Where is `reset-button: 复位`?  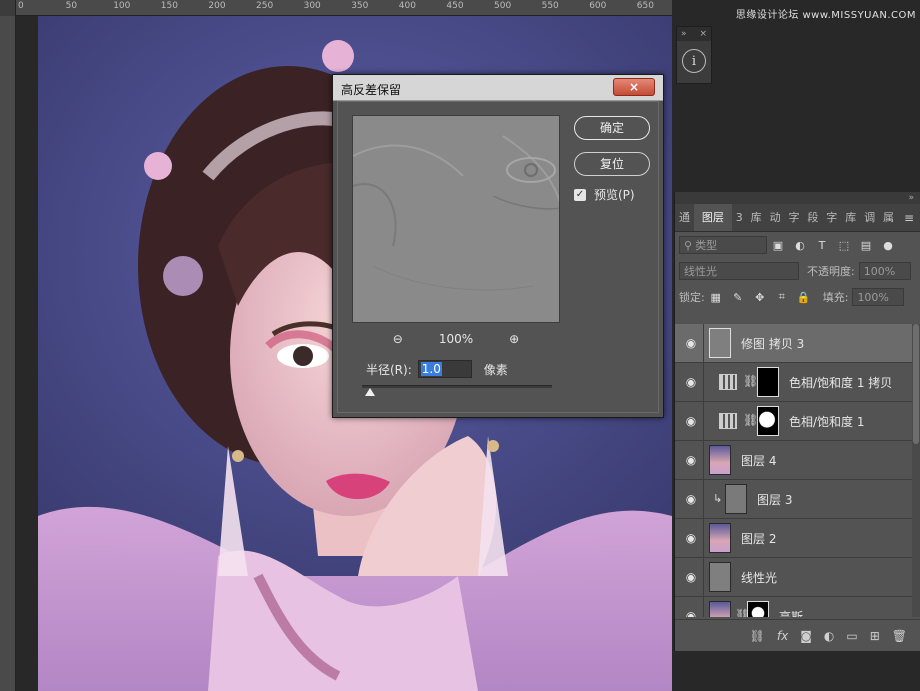 reset-button: 复位 is located at coordinates (612, 164).